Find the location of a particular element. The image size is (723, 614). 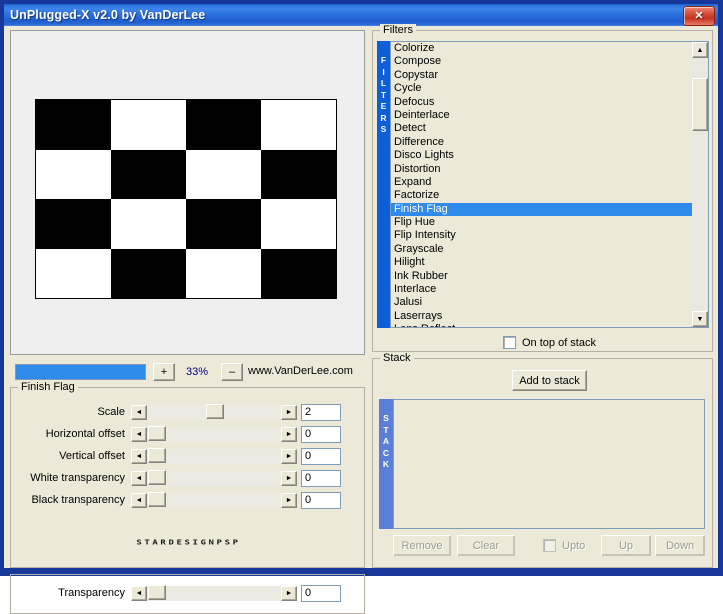

filter-list-item-selected: Finish Flag is located at coordinates (541, 209).